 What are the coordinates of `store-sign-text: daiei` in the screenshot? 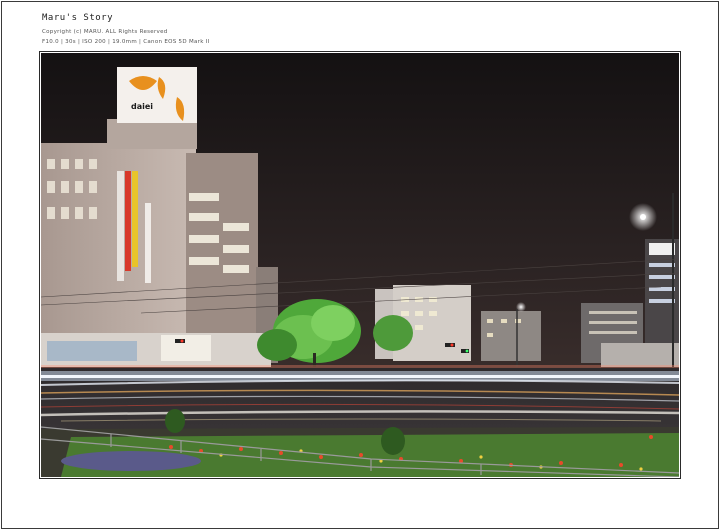 It's located at (142, 106).